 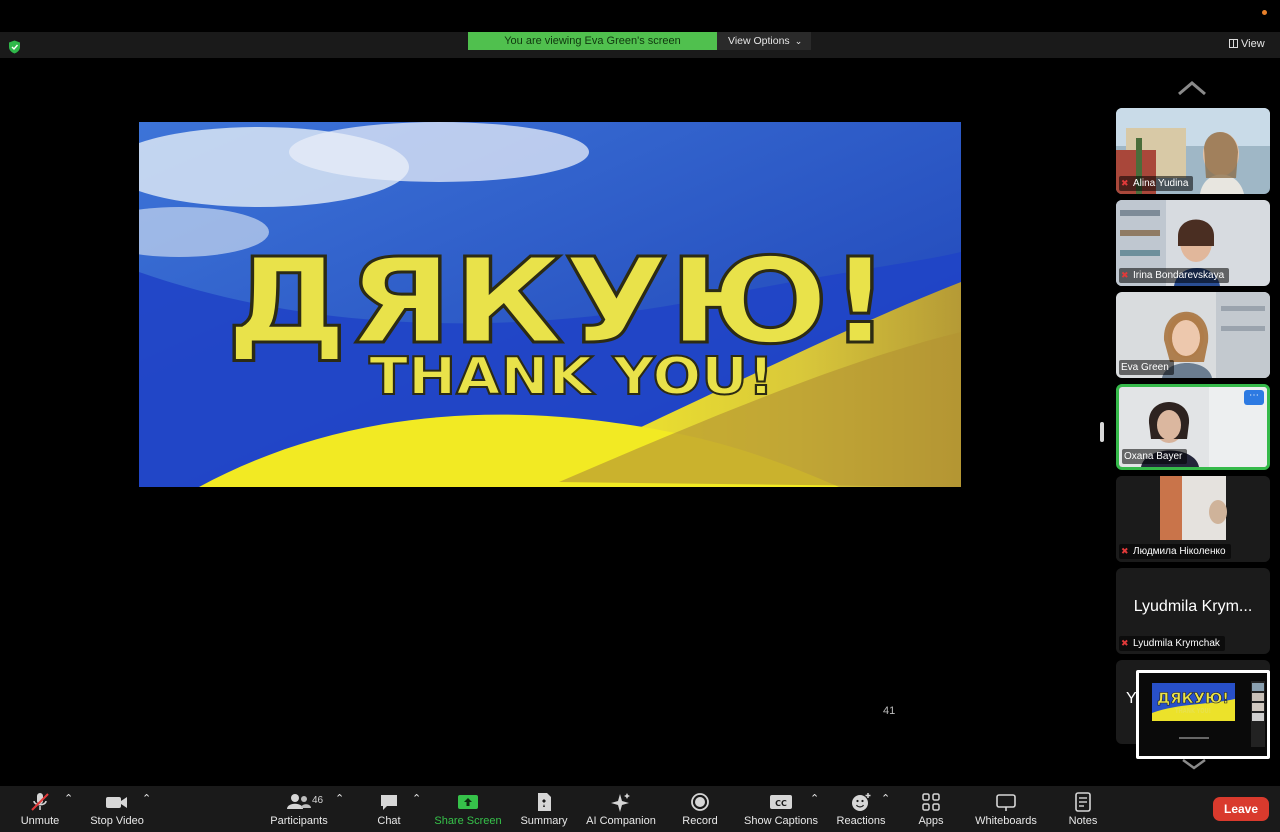 I want to click on unmute-label: Unmute, so click(x=40, y=821).